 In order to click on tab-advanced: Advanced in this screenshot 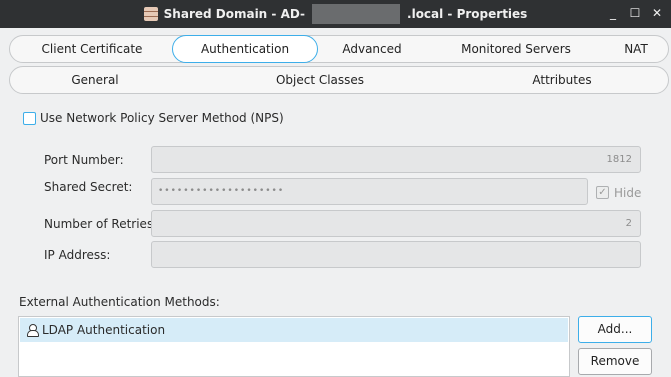, I will do `click(372, 49)`.